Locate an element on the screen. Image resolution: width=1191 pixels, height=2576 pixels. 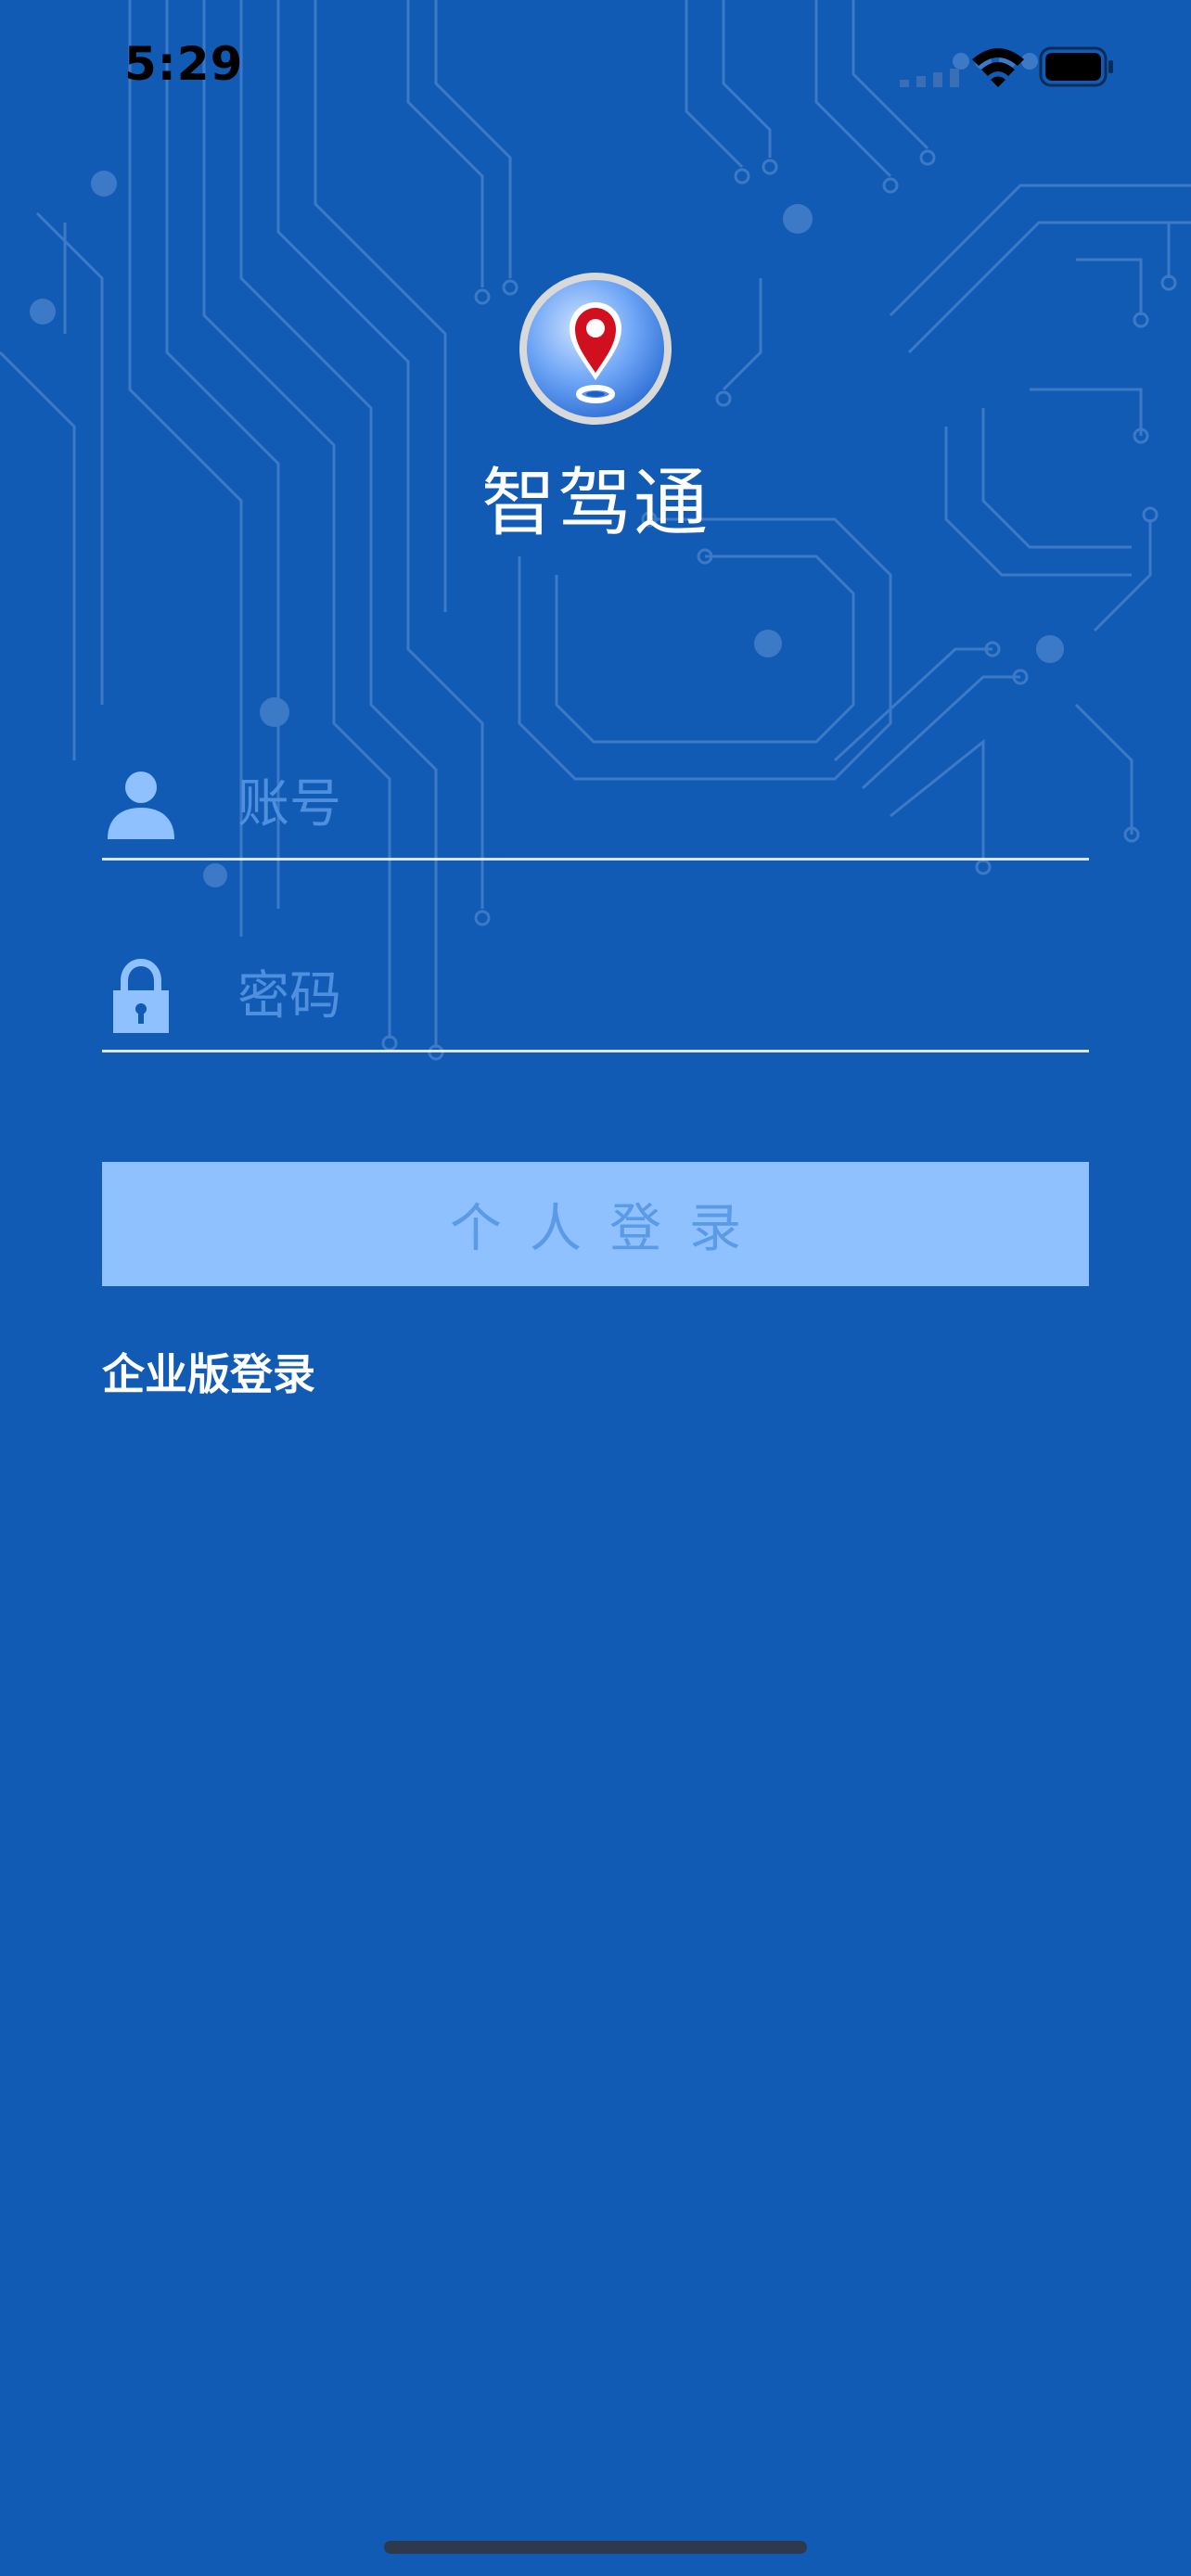
status-bar: 5:29 is located at coordinates (595, 65).